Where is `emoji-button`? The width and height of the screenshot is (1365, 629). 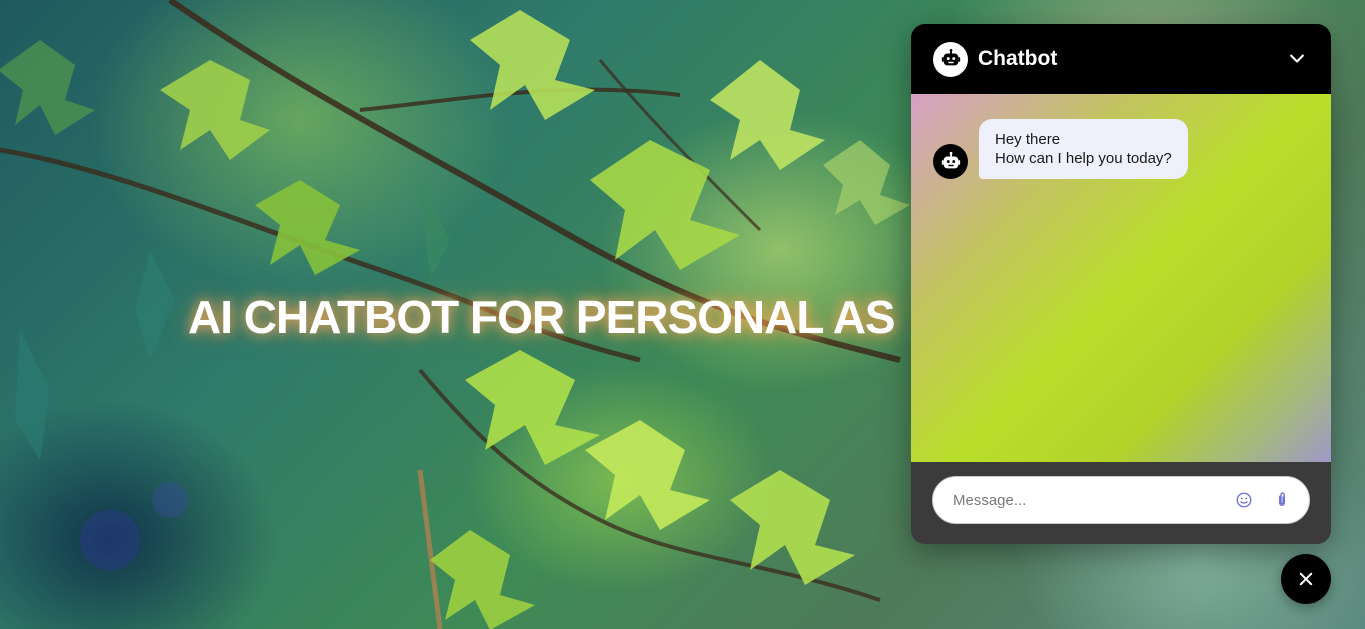
emoji-button is located at coordinates (1244, 500).